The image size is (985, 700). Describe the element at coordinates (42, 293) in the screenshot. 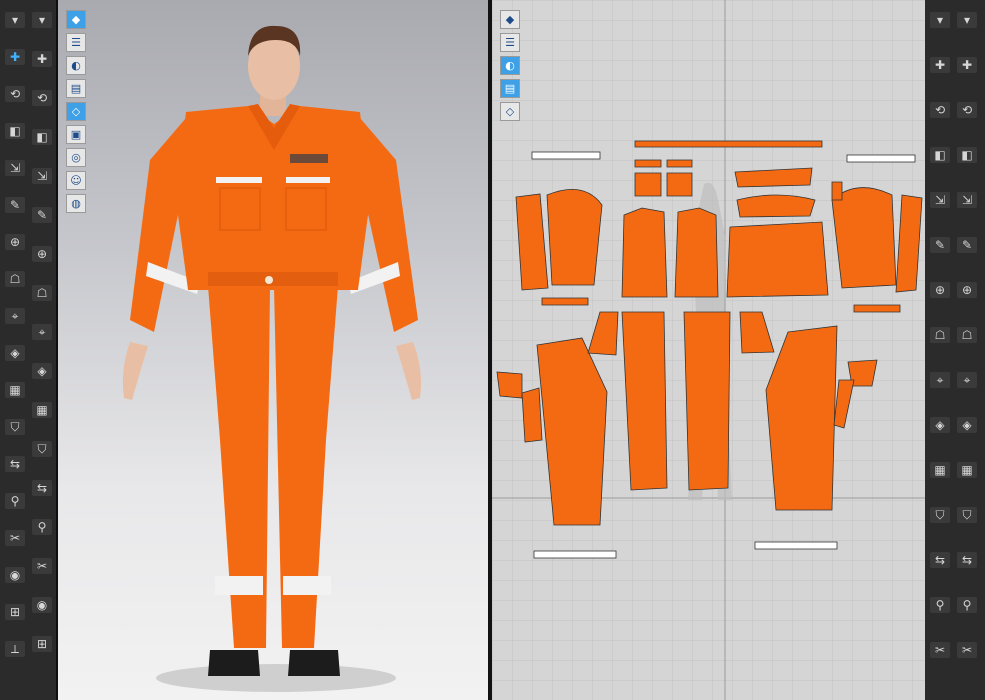

I see `texture-icon: ☖` at that location.